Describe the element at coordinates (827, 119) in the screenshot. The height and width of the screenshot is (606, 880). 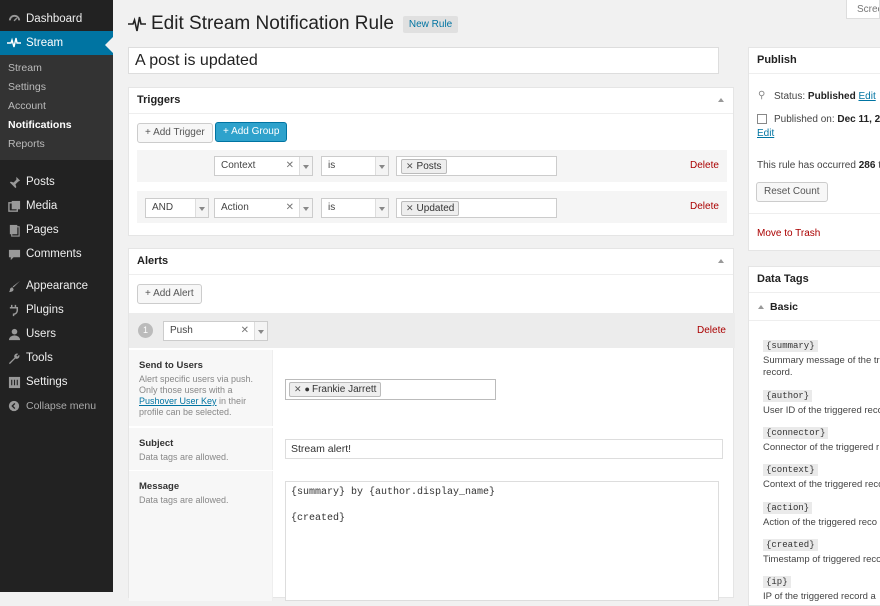
I see `published-on: Published on: Dec 11, 20` at that location.